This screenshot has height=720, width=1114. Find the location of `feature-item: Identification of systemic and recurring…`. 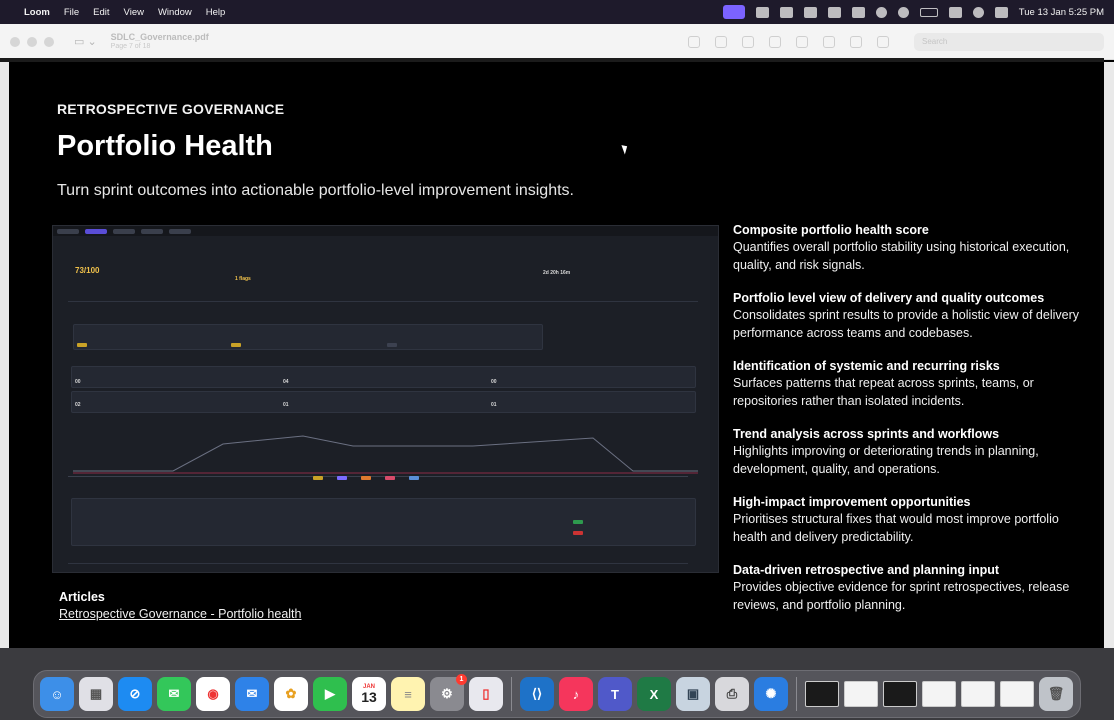

feature-item: Identification of systemic and recurring… is located at coordinates (913, 384).